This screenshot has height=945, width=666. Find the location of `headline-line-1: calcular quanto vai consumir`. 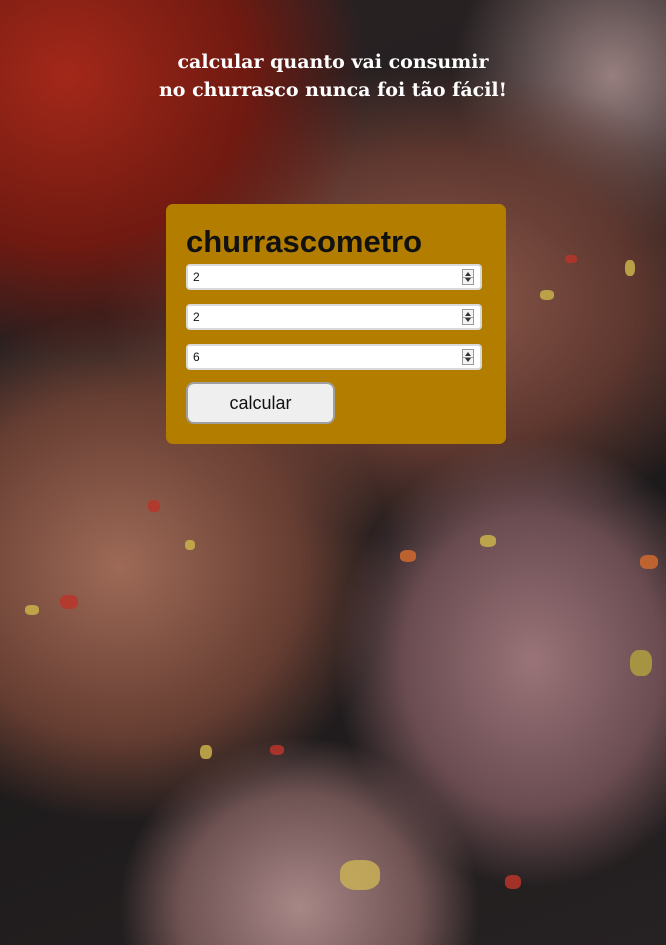

headline-line-1: calcular quanto vai consumir is located at coordinates (333, 62).